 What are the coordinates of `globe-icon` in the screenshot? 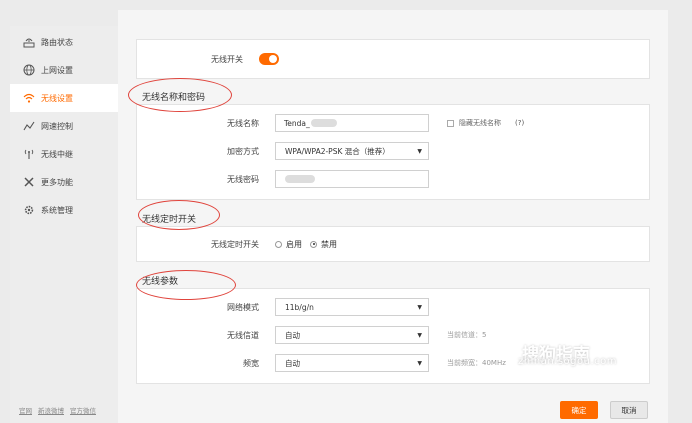 It's located at (29, 70).